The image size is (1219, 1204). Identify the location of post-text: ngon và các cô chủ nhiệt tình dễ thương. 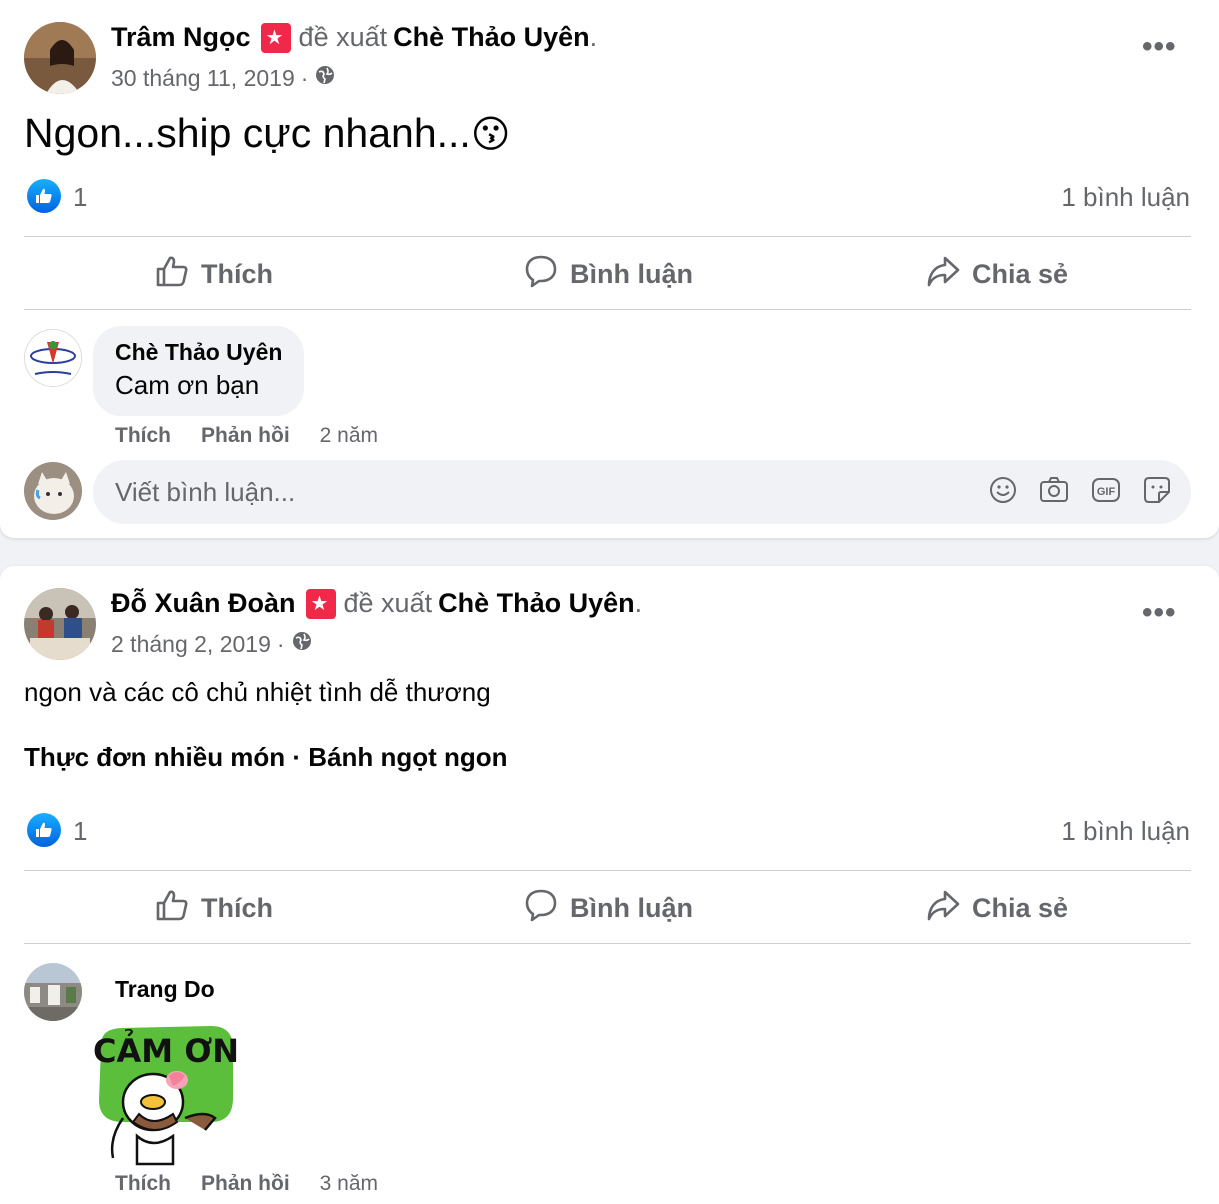
(257, 692).